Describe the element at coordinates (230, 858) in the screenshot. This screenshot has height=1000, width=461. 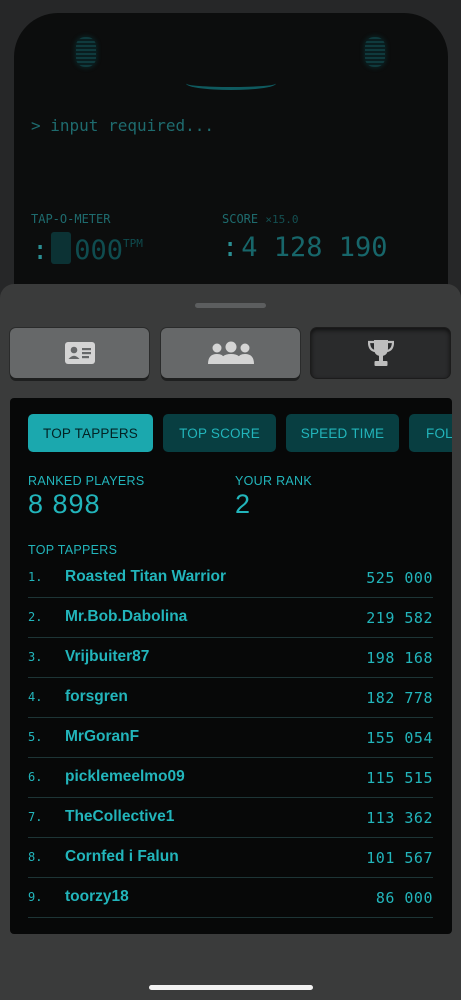
I see `leaderboard-row: 8. Cornfed i Falun 101 567` at that location.